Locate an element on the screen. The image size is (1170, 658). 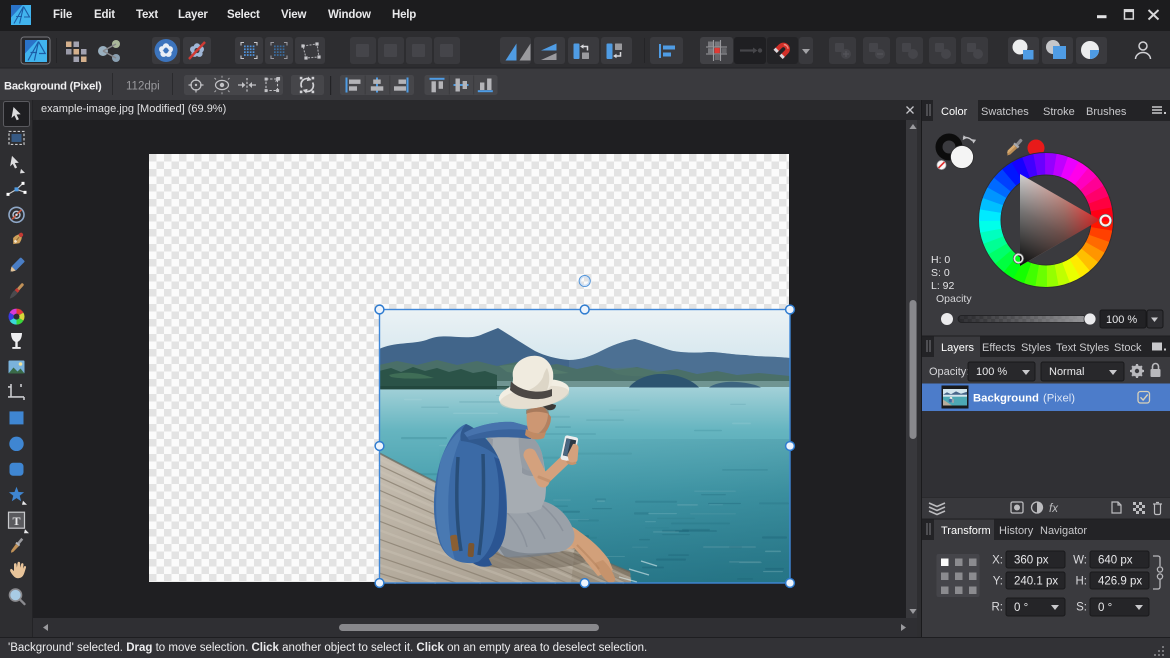
svg-text: 426.9 px is located at coordinates (1120, 582).